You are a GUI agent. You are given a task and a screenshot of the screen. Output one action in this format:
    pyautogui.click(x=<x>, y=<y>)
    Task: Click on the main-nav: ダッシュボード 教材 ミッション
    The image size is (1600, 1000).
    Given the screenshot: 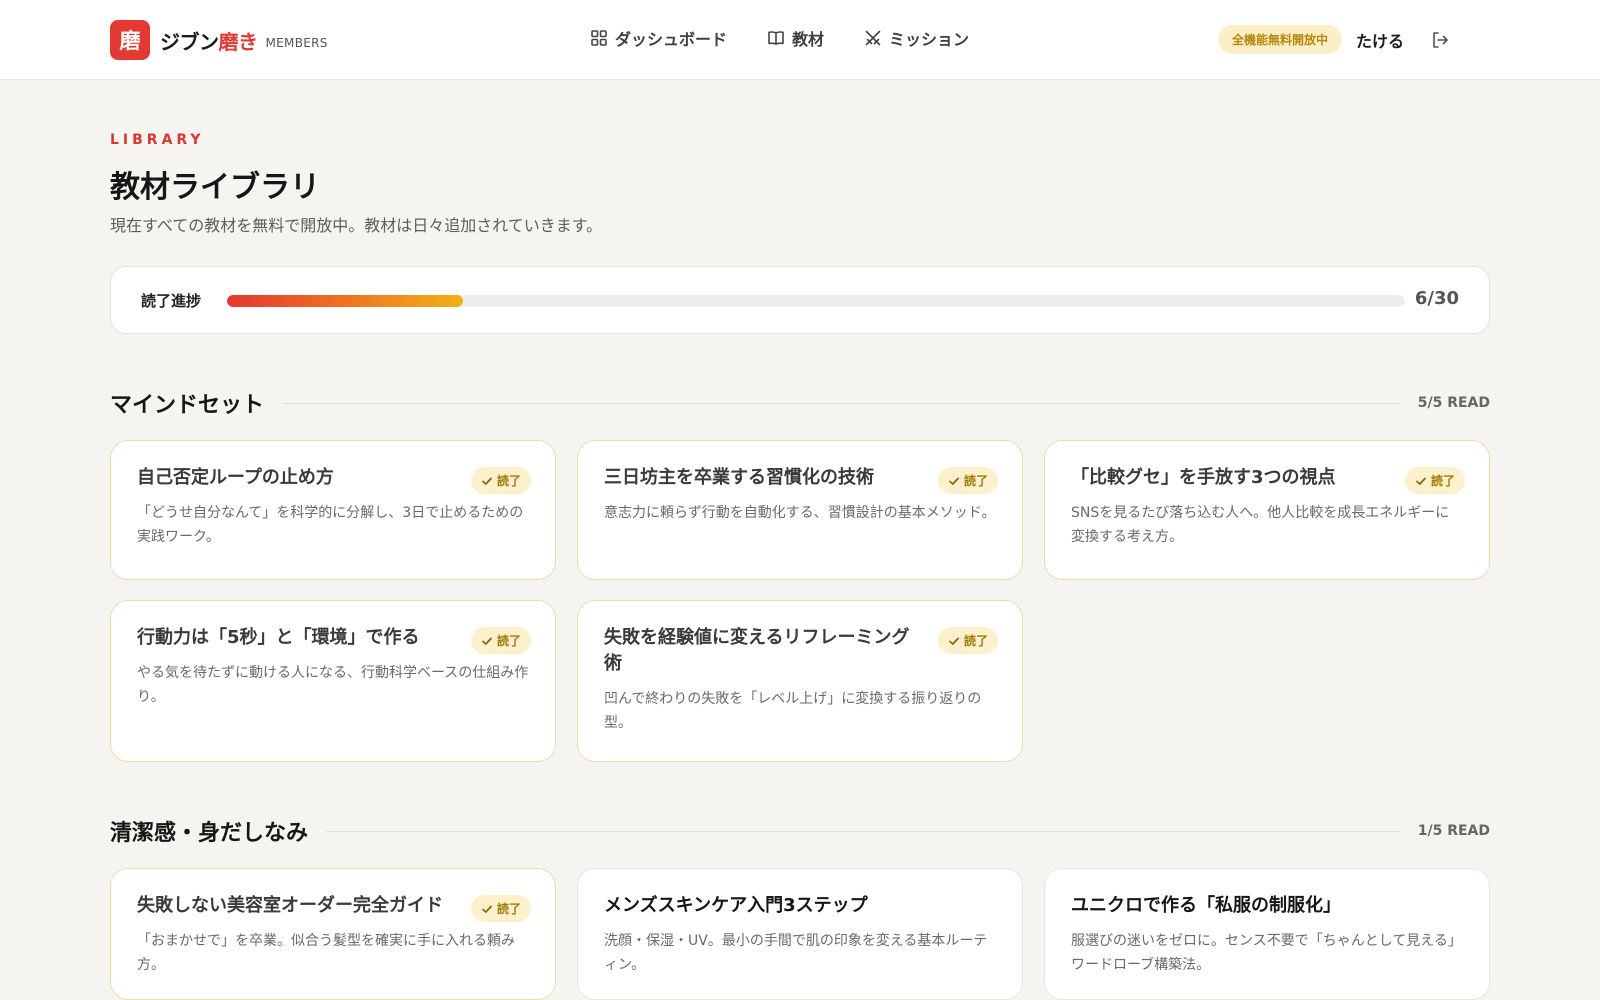 What is the action you would take?
    pyautogui.click(x=779, y=38)
    